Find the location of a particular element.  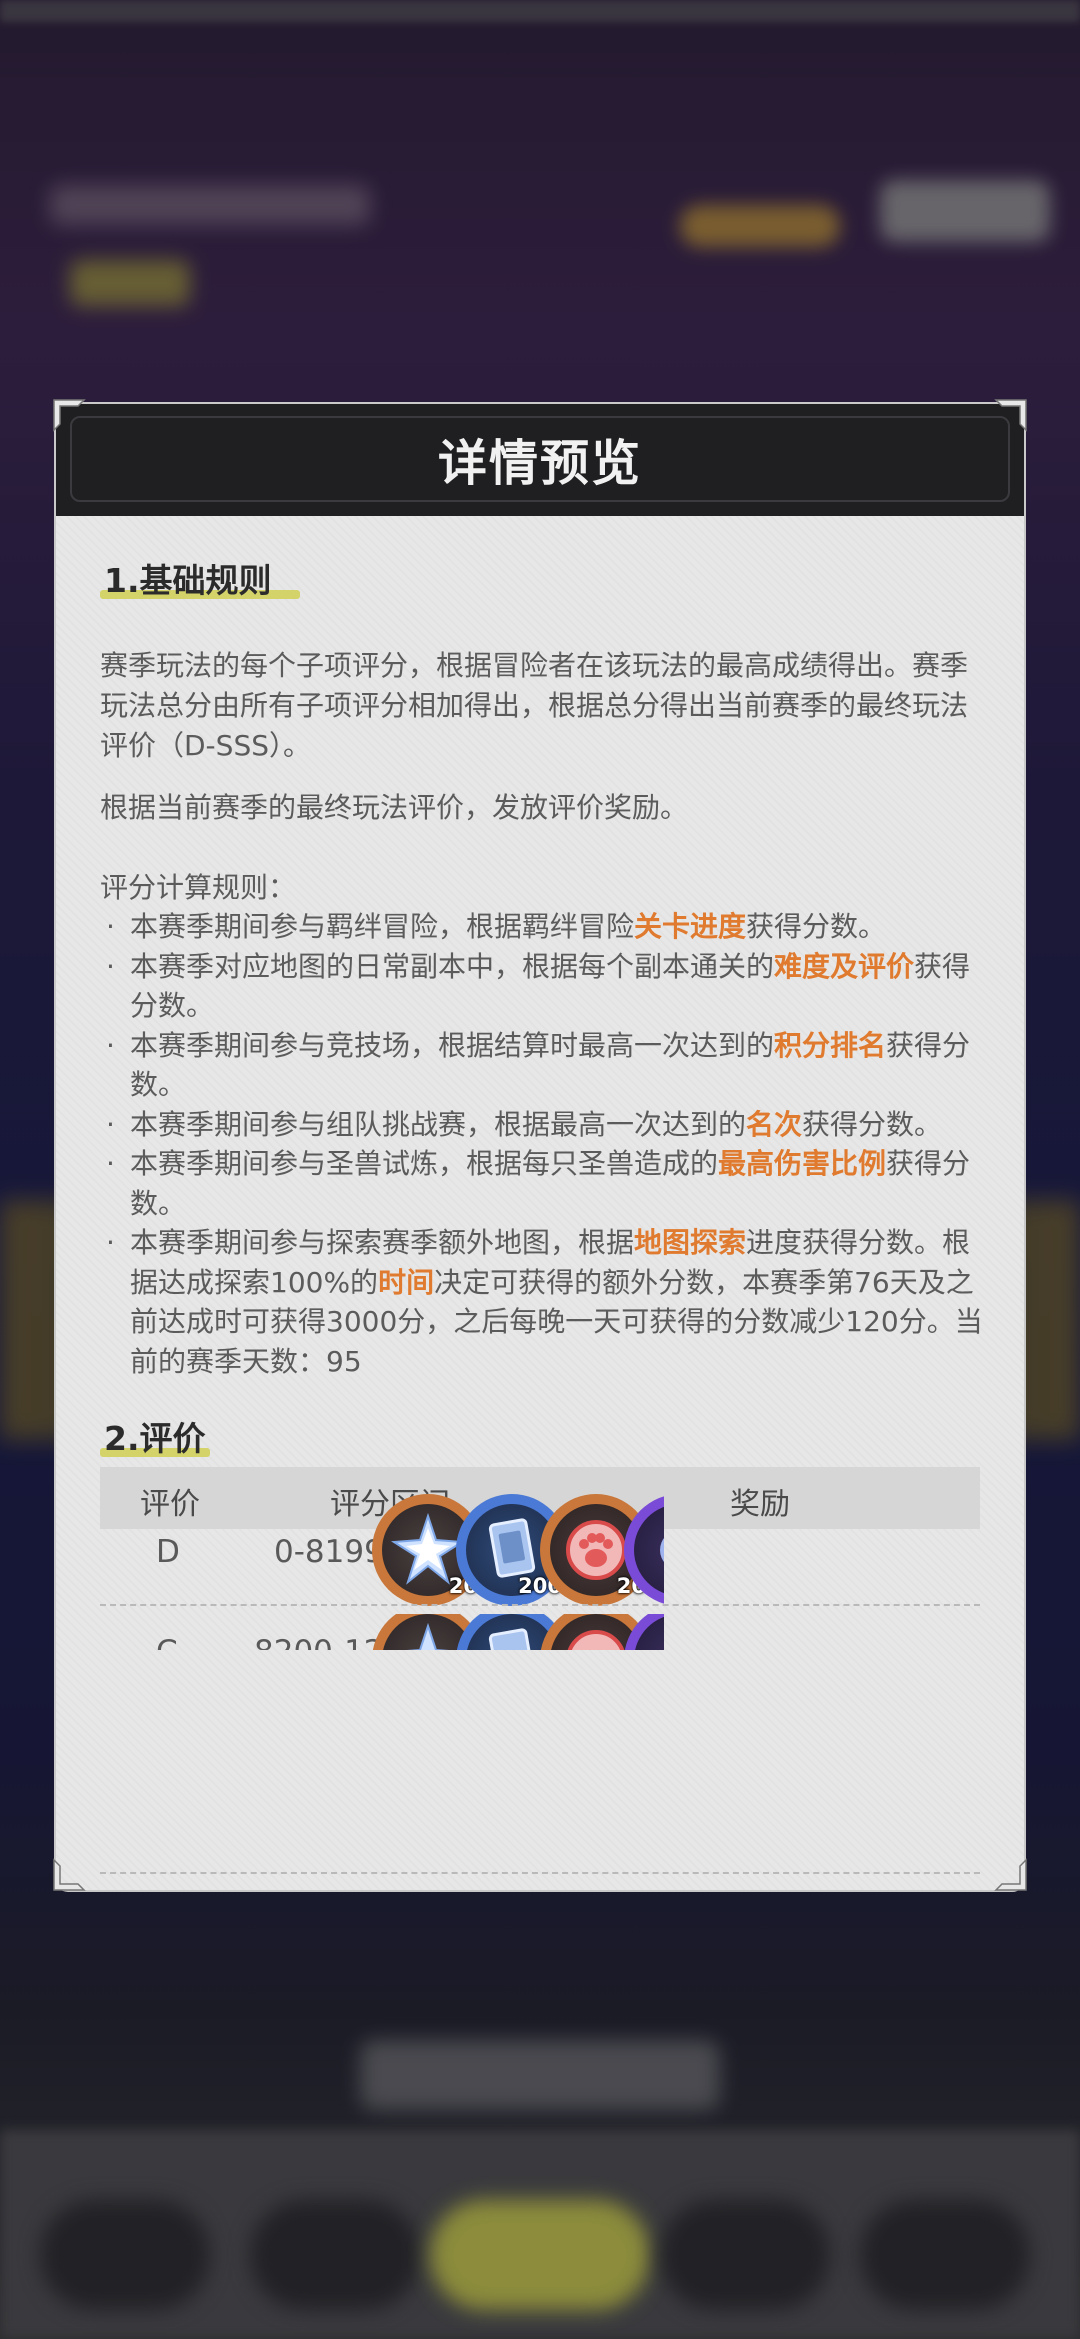

star-crystal-icon is located at coordinates (428, 1636).